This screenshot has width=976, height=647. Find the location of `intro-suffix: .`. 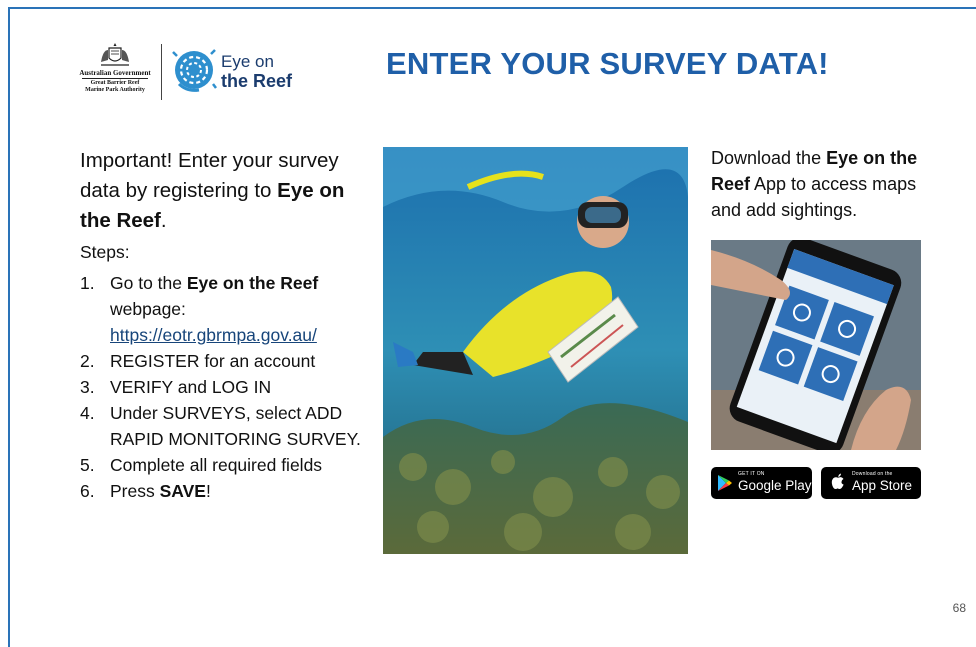

intro-suffix: . is located at coordinates (163, 220).